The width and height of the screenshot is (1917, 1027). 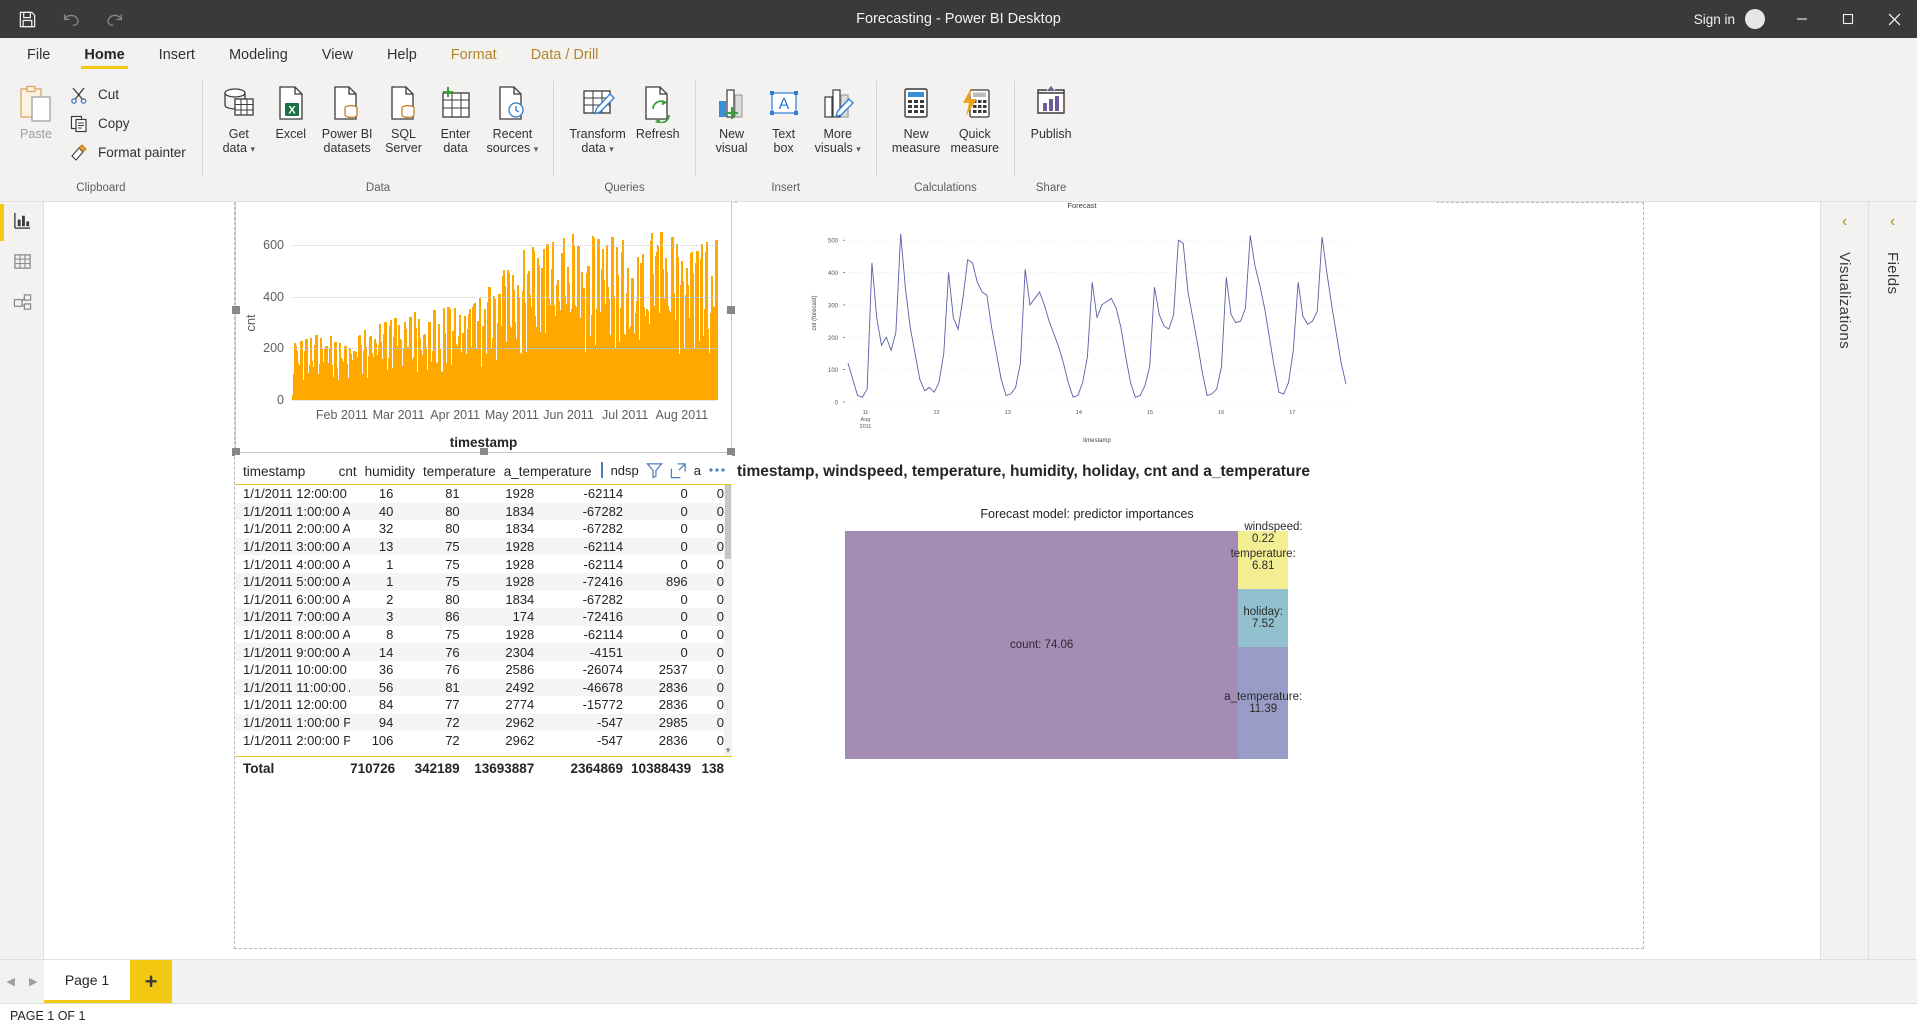 I want to click on save-icon, so click(x=27, y=19).